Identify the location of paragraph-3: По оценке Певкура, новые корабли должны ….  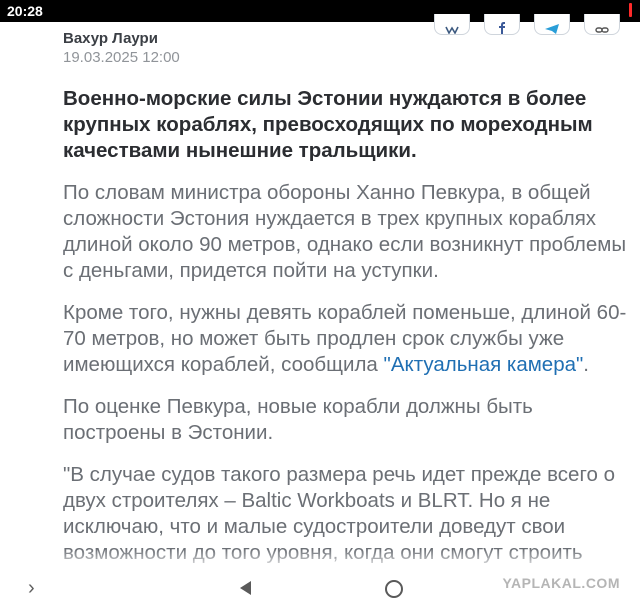
(298, 419).